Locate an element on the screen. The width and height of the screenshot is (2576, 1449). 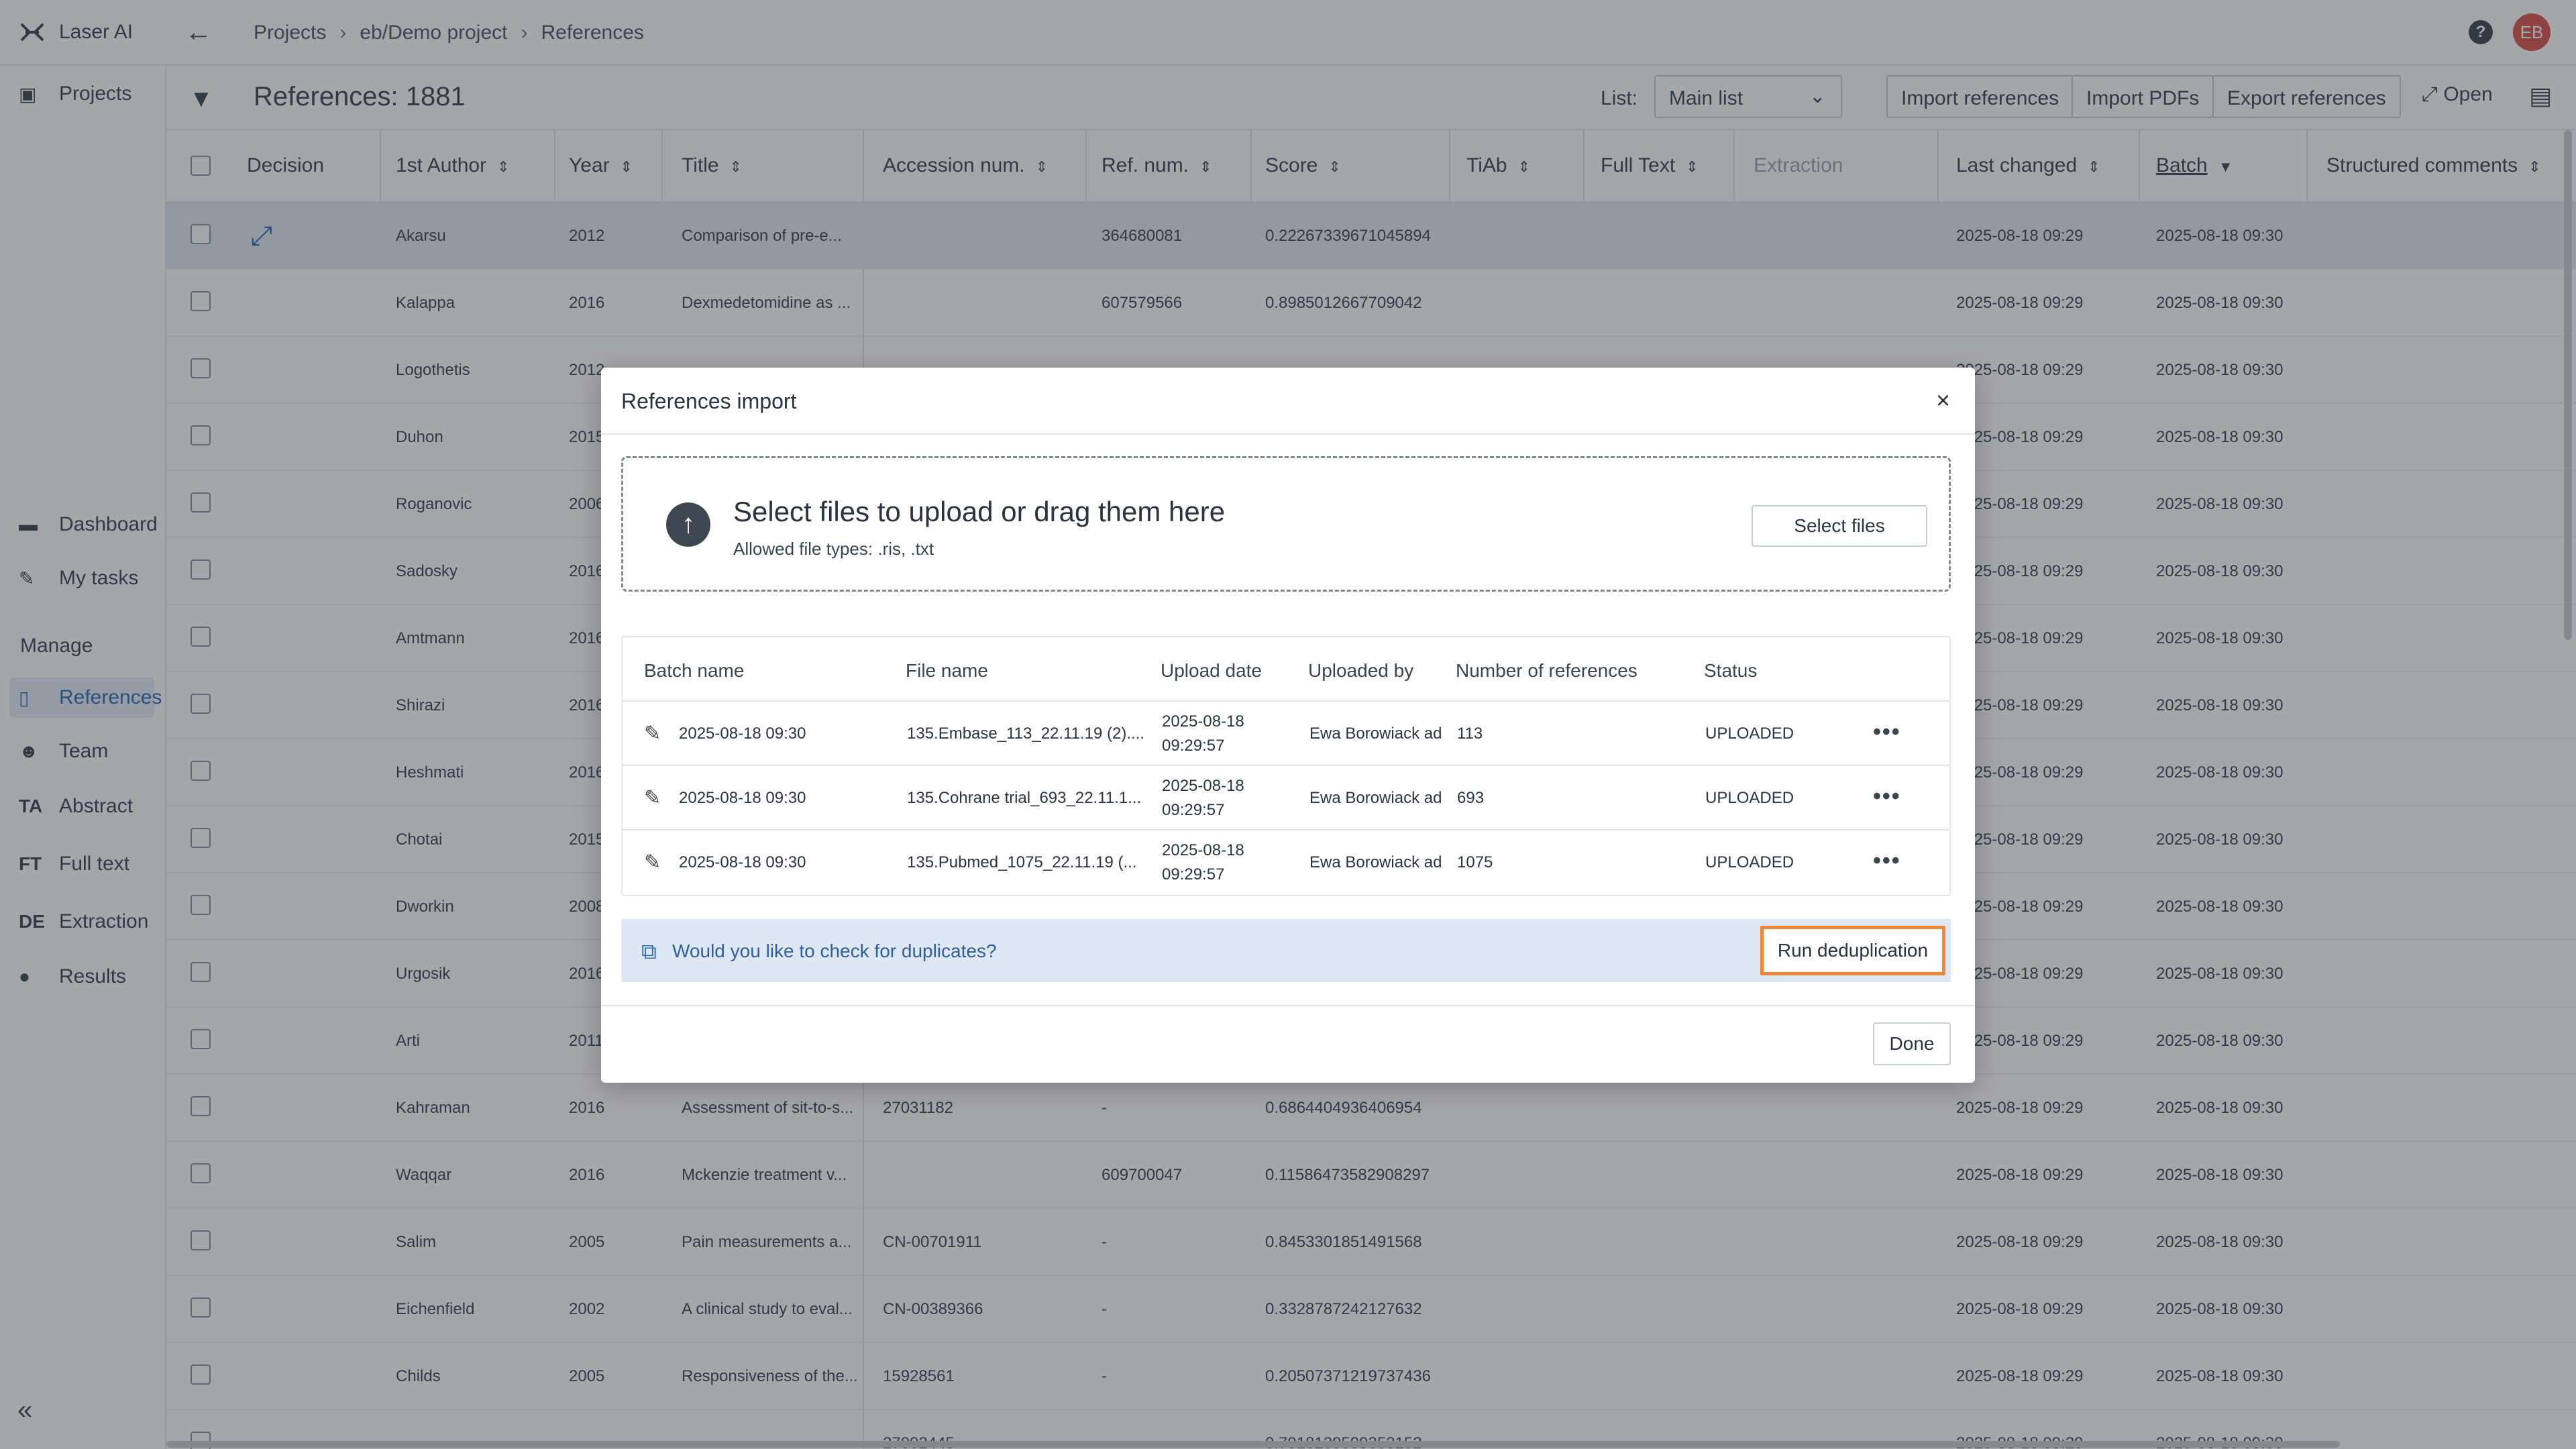
select-files-button: Select files is located at coordinates (1839, 526).